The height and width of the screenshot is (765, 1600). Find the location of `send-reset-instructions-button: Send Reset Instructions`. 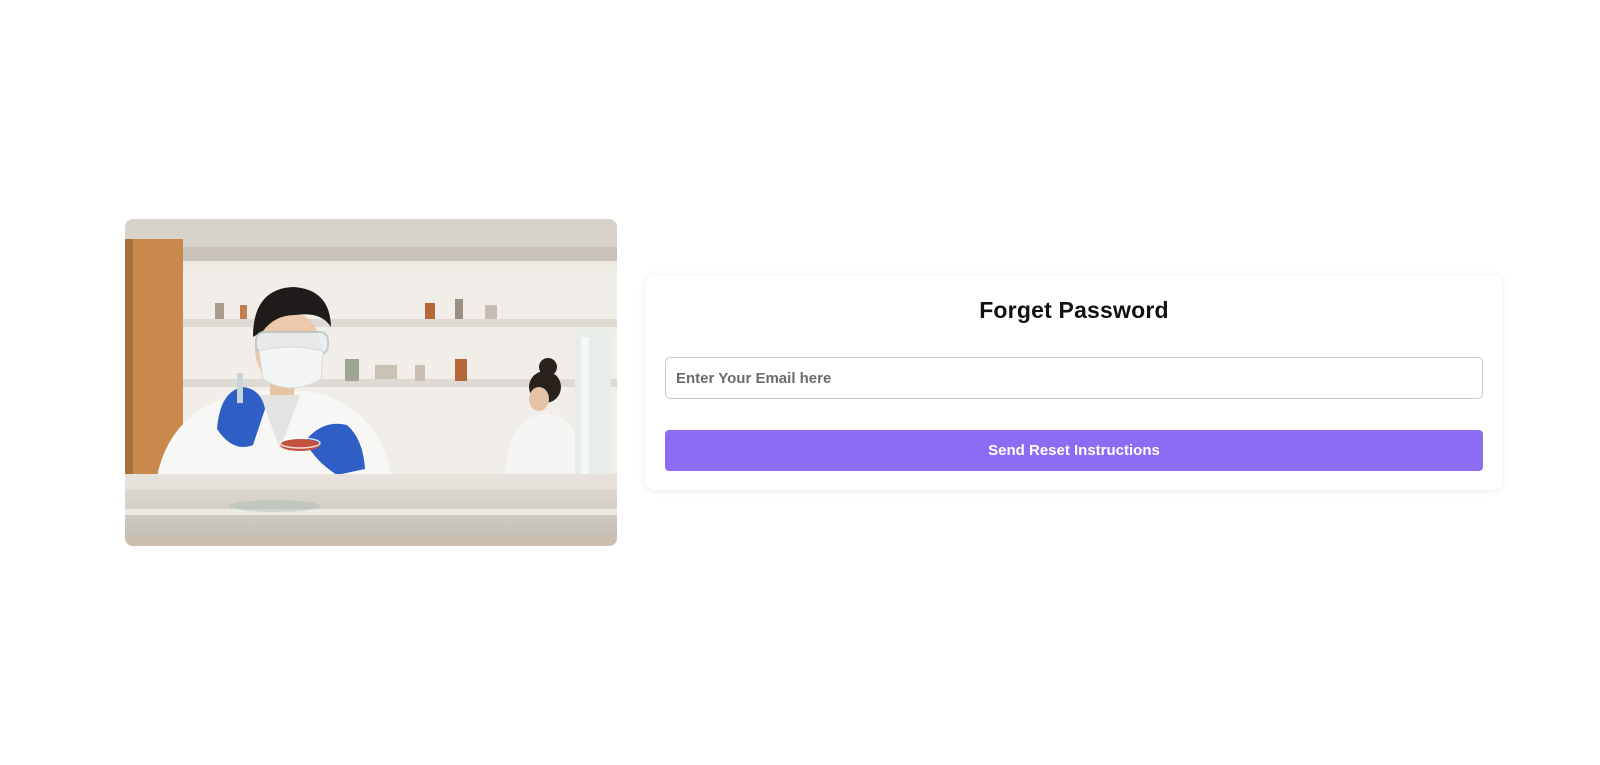

send-reset-instructions-button: Send Reset Instructions is located at coordinates (1074, 450).